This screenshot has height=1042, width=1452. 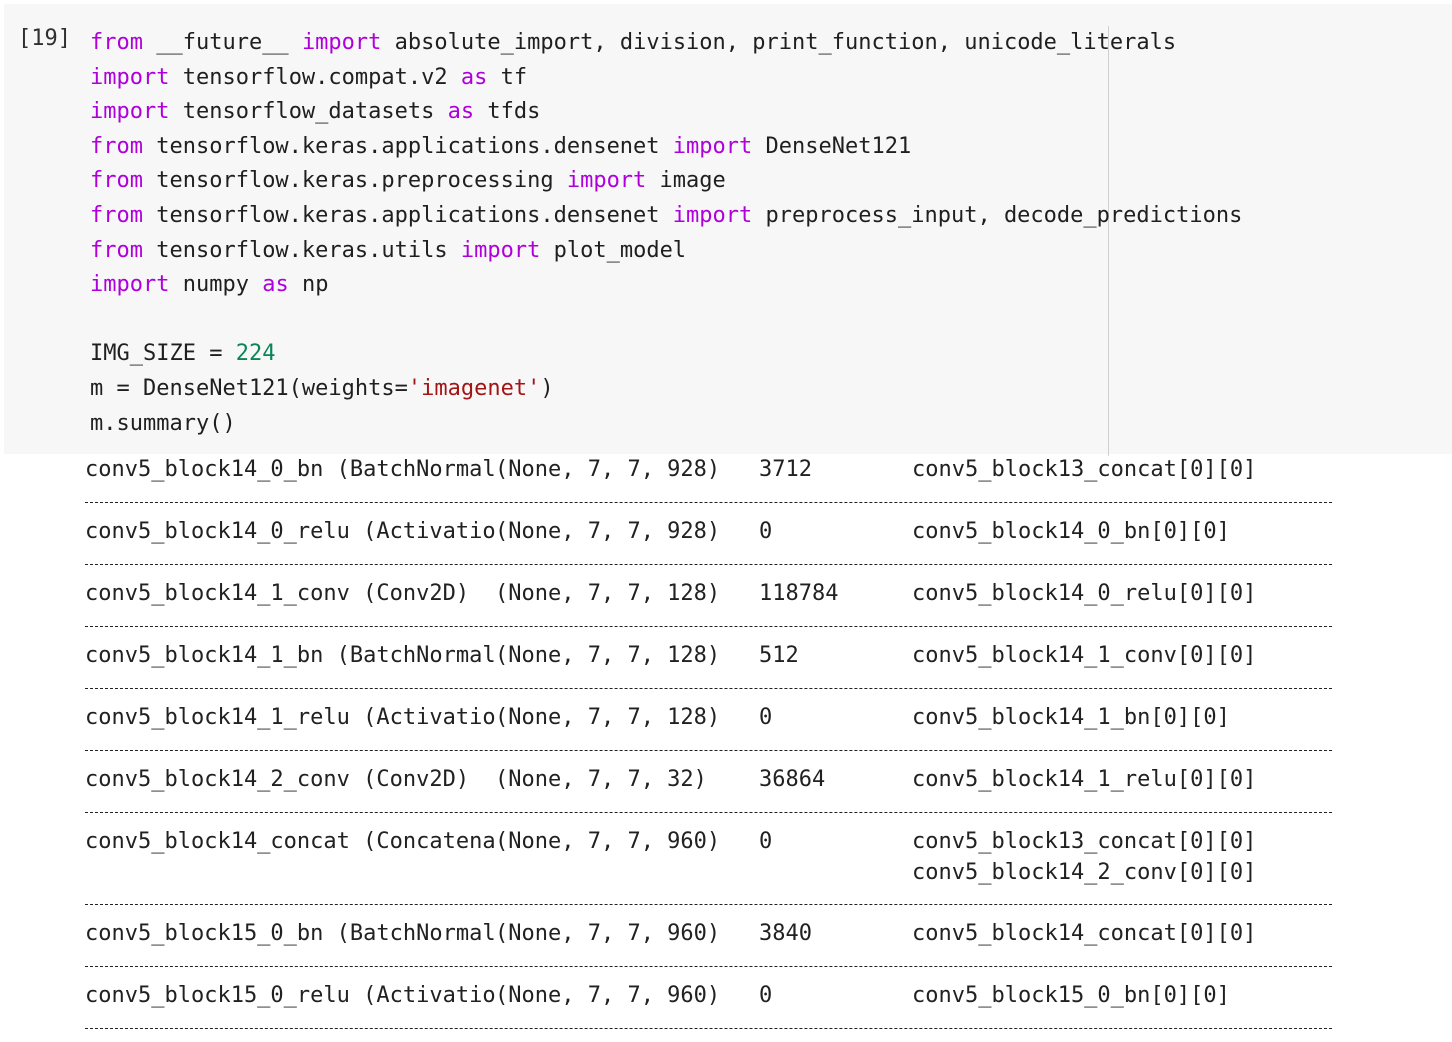 I want to click on connected-to: conv5_block14_1_conv[0][0], so click(x=1084, y=655).